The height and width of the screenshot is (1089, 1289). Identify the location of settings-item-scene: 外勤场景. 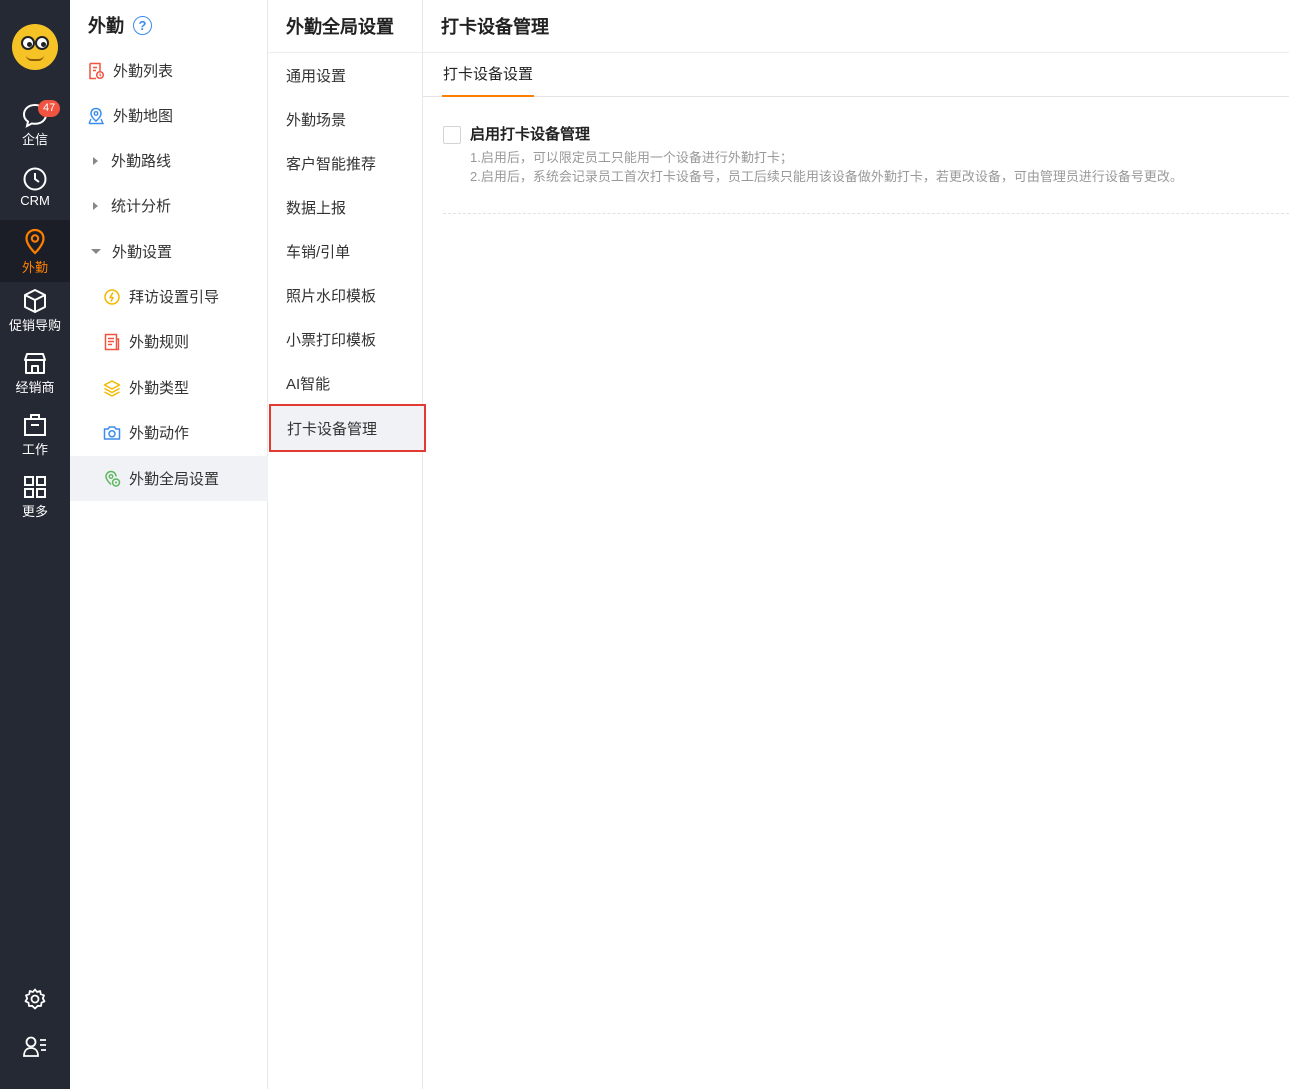
(345, 119).